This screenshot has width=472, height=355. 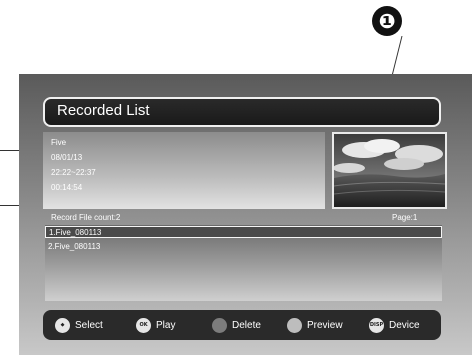 What do you see at coordinates (143, 325) in the screenshot?
I see `ok-button-icon: OK` at bounding box center [143, 325].